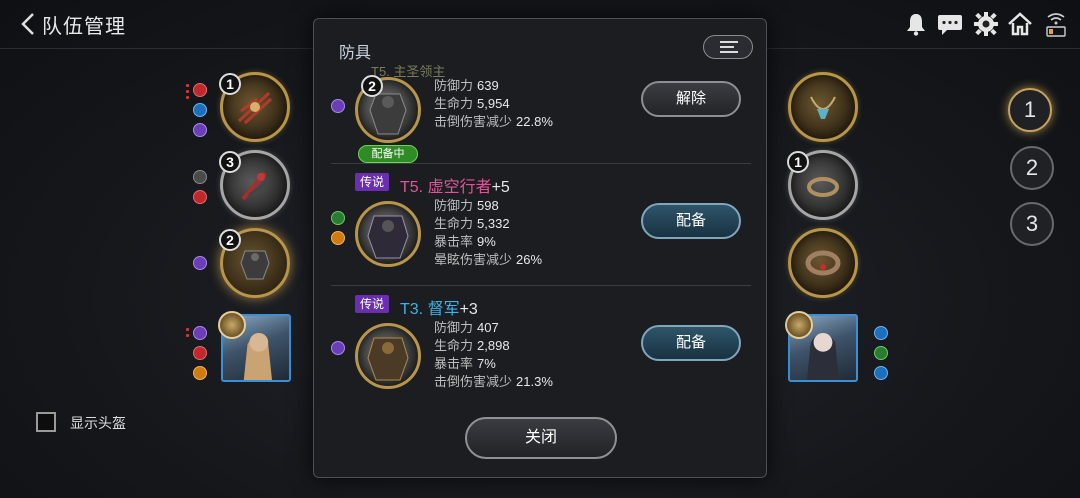 Image resolution: width=1080 pixels, height=498 pixels. Describe the element at coordinates (493, 355) in the screenshot. I see `stat-block: 防御力 407 生命力 2,898 暴击率 7% 击倒伤害减少 21.3%` at that location.